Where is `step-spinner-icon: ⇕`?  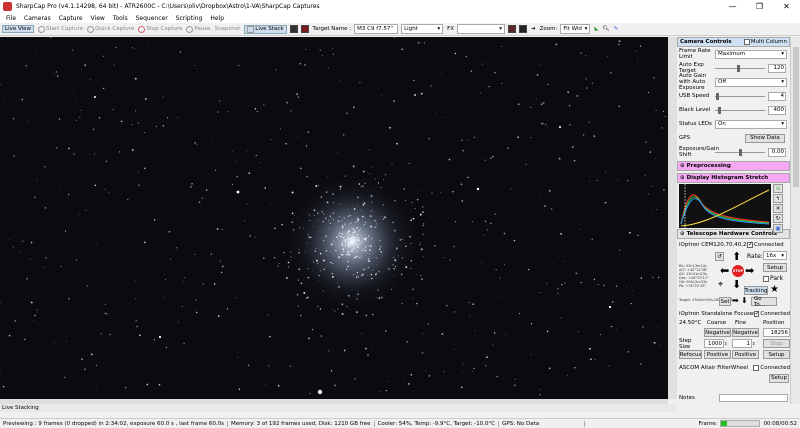
step-spinner-icon: ⇕ is located at coordinates (727, 343).